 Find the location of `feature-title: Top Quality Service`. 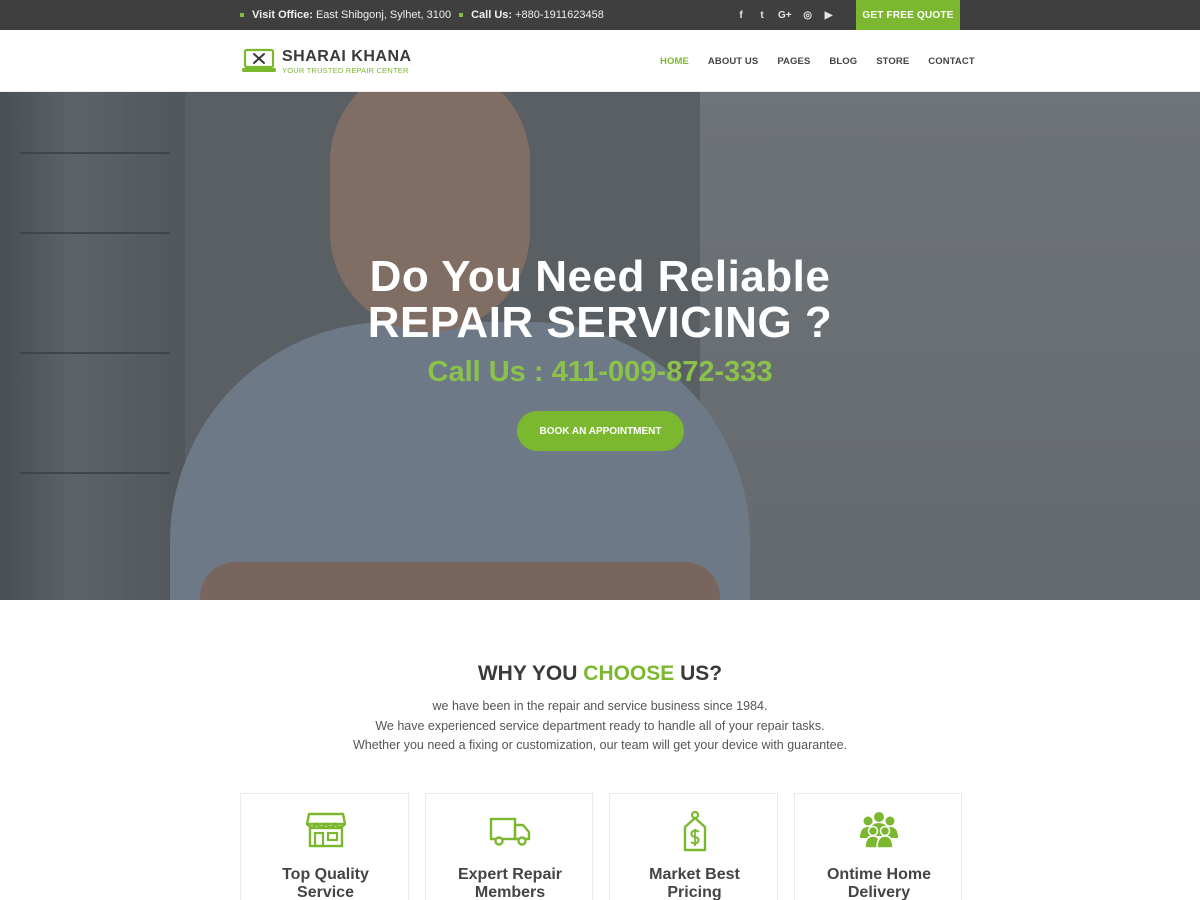

feature-title: Top Quality Service is located at coordinates (325, 883).